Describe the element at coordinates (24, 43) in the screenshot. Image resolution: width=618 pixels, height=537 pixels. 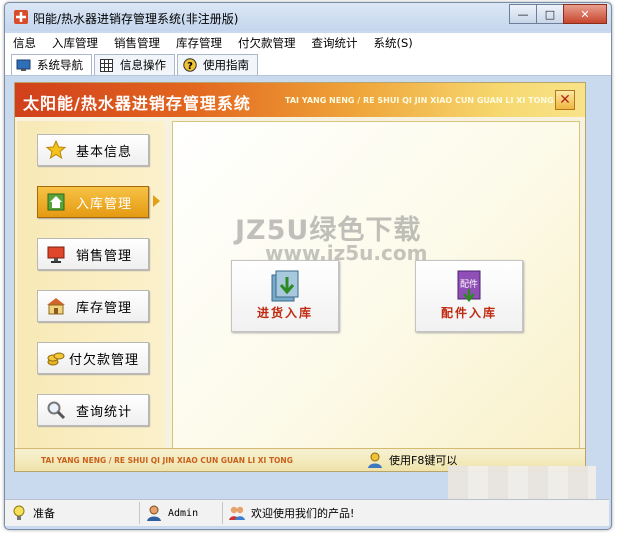
I see `menu-info: 信息` at that location.